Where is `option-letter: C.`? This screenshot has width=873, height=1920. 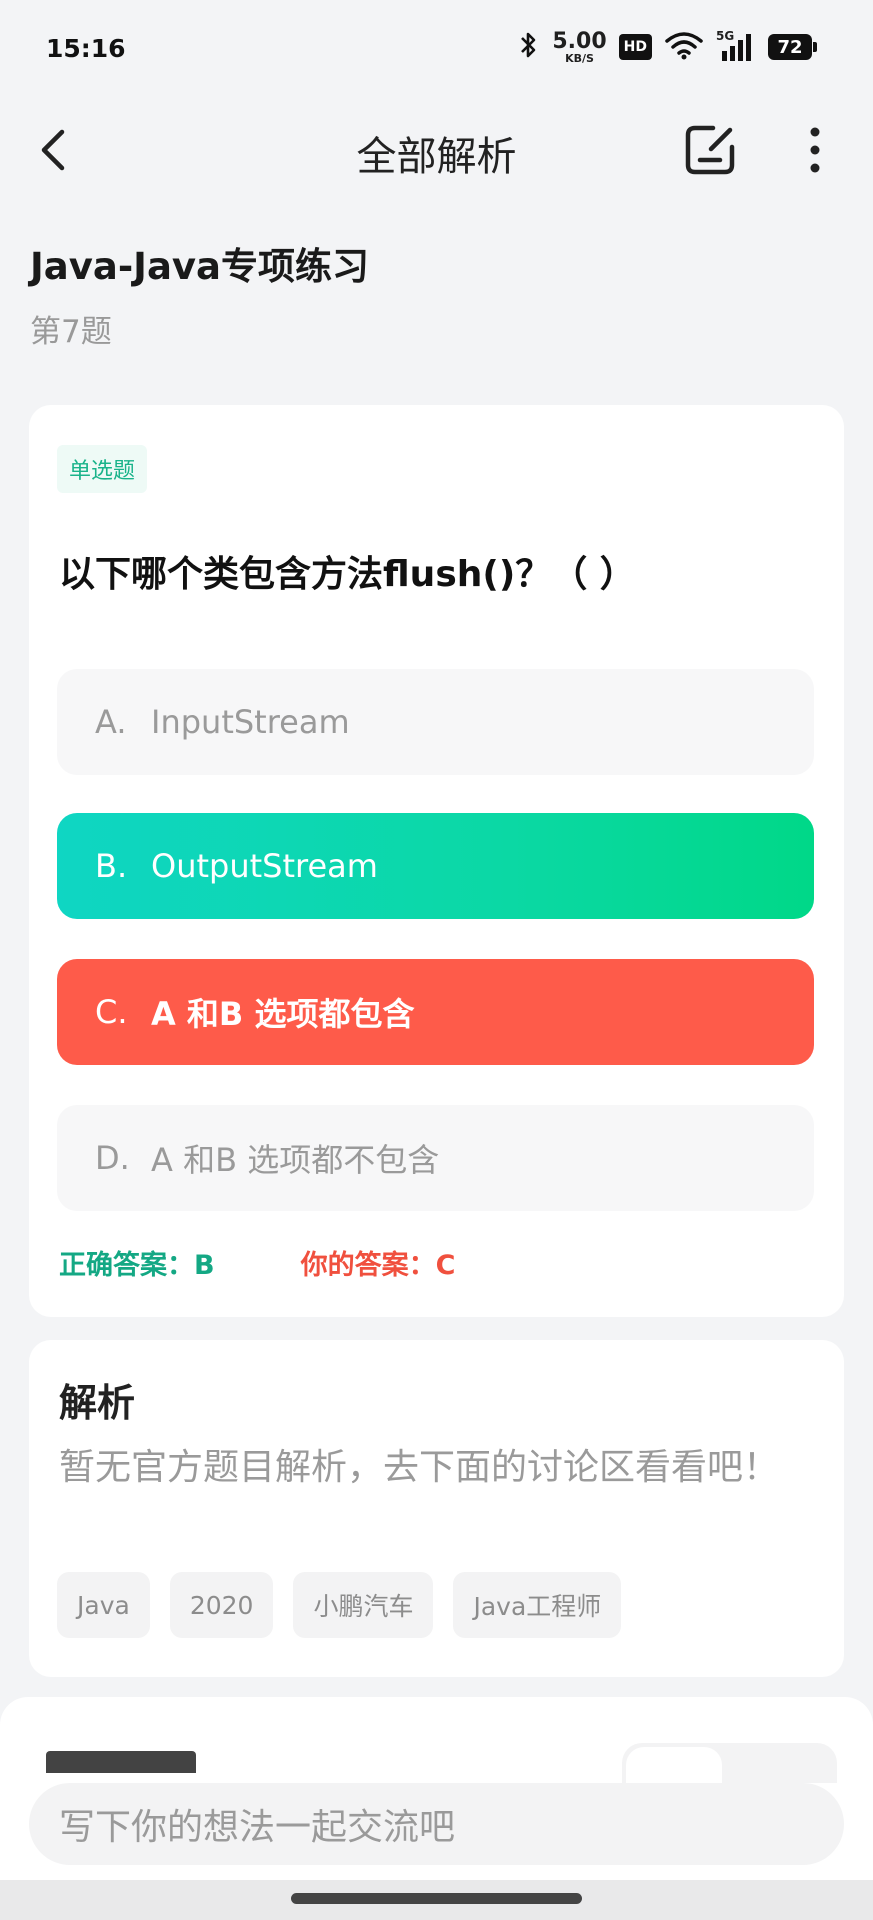
option-letter: C. is located at coordinates (111, 1012).